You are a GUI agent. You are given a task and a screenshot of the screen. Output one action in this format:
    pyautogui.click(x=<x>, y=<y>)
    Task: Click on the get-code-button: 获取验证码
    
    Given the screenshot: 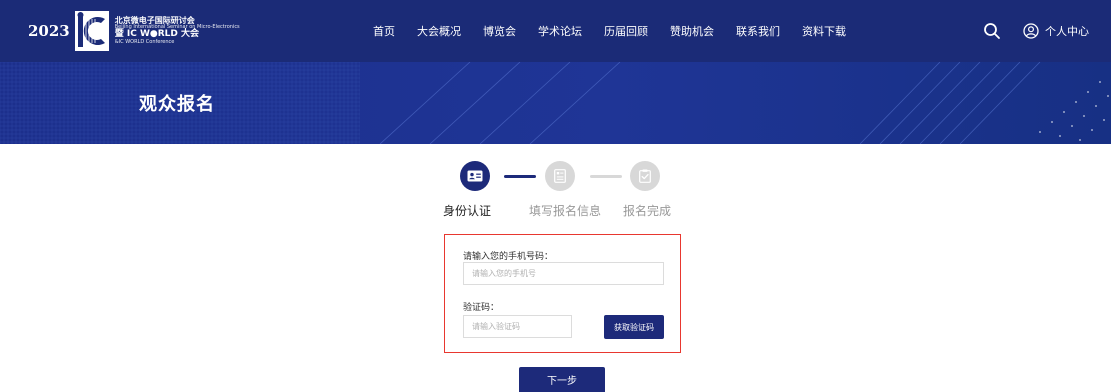 What is the action you would take?
    pyautogui.click(x=634, y=327)
    